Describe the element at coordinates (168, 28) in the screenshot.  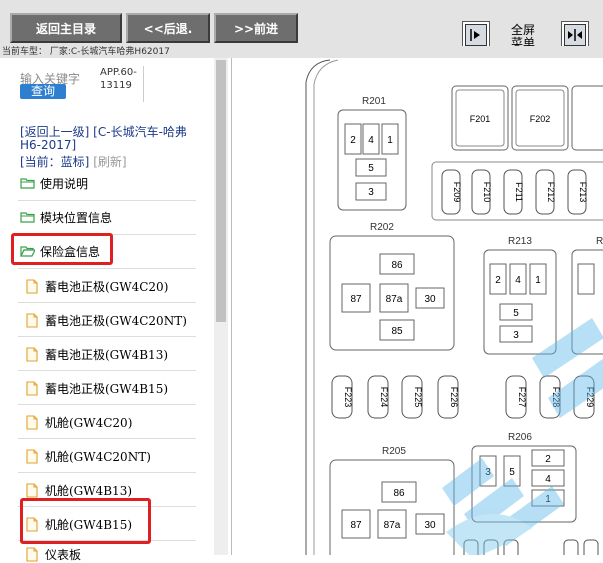
I see `back-button: <<后退.` at that location.